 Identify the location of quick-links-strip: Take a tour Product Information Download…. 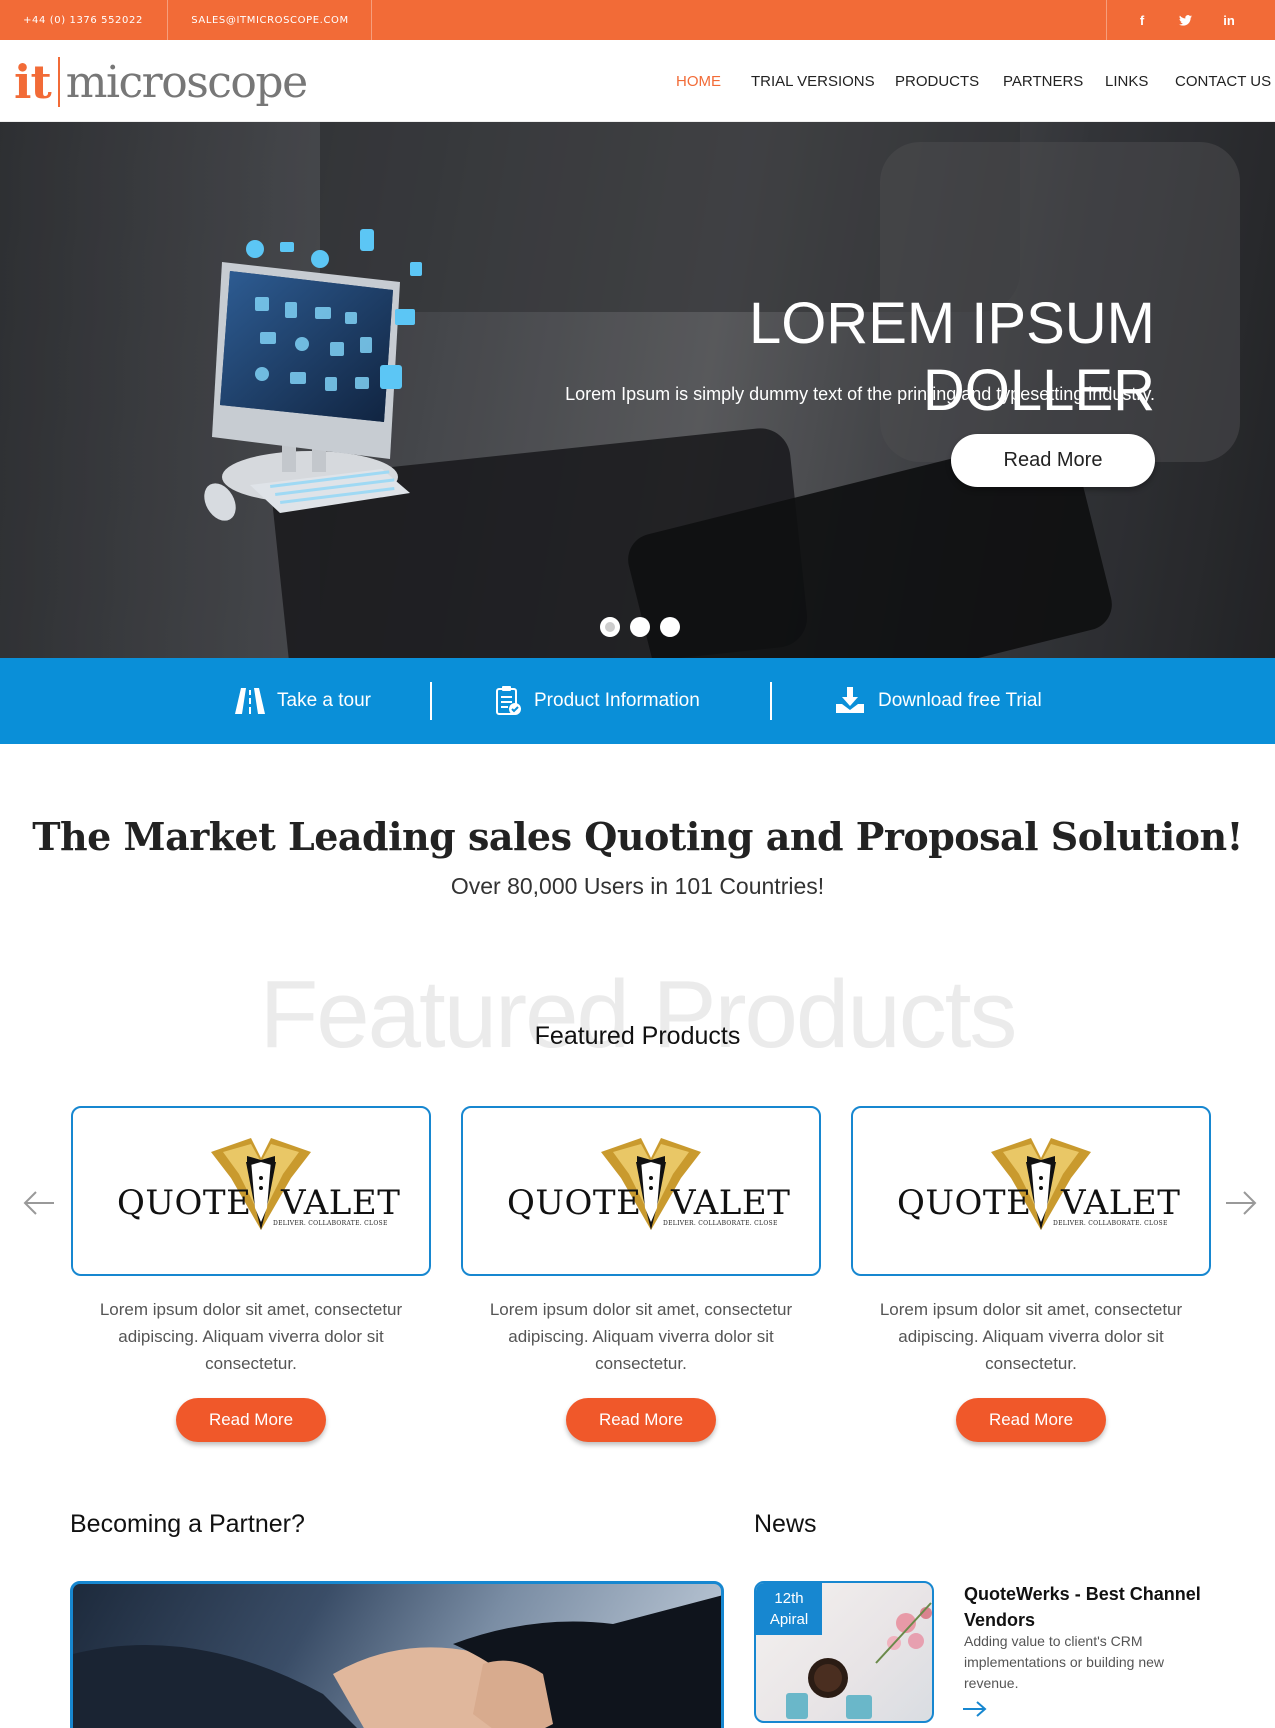
(637, 701).